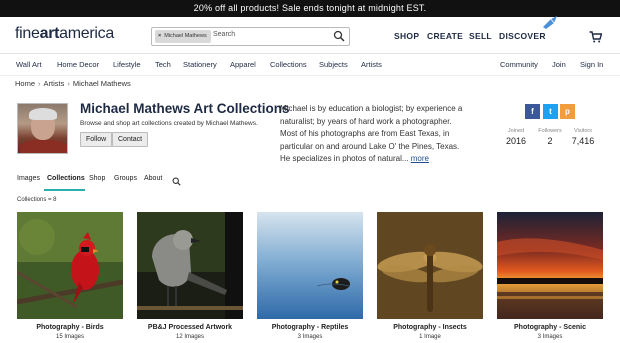  What do you see at coordinates (371, 64) in the screenshot?
I see `catnav-artists: Artists` at bounding box center [371, 64].